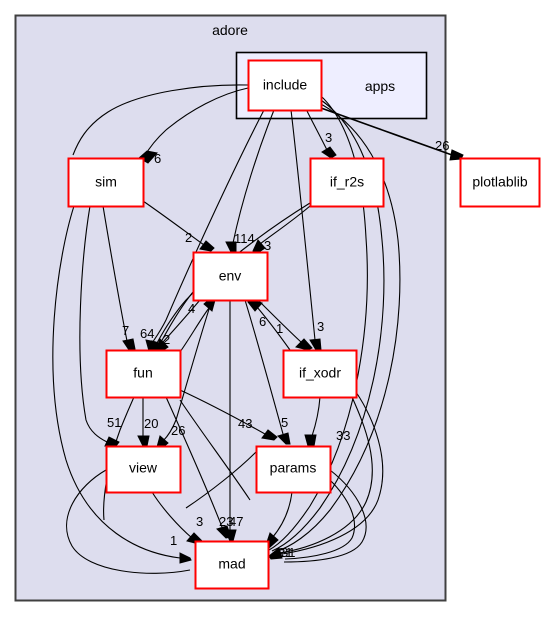 This screenshot has height=617, width=547. I want to click on node-params-label: params, so click(293, 468).